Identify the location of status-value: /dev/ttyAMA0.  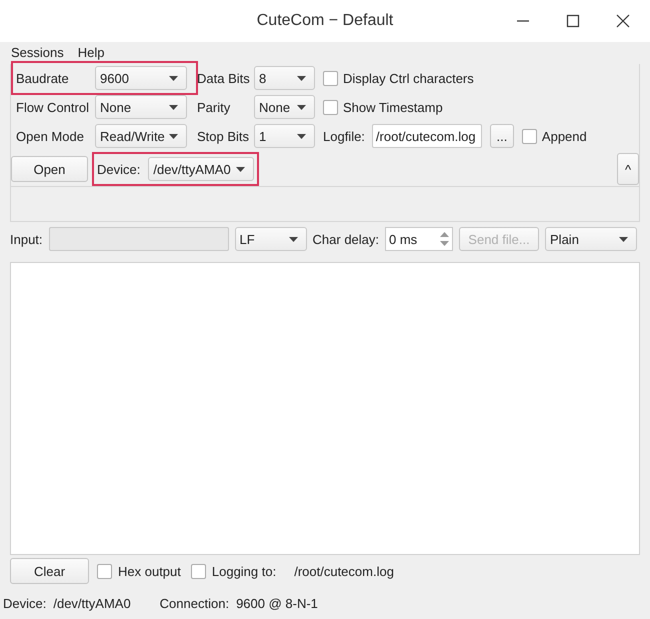
(92, 603).